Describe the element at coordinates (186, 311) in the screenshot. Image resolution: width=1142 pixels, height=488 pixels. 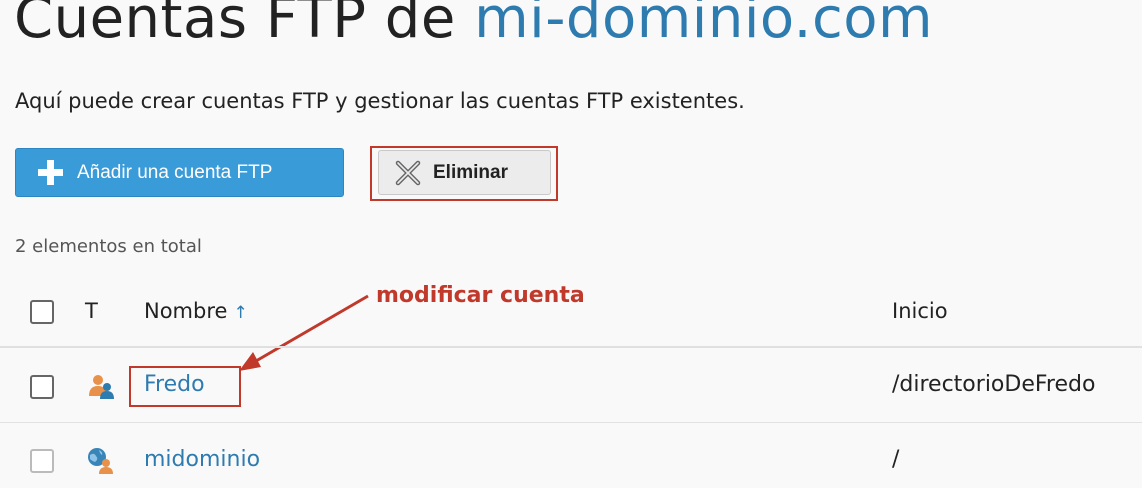
I see `column-header-name-label: Nombre` at that location.